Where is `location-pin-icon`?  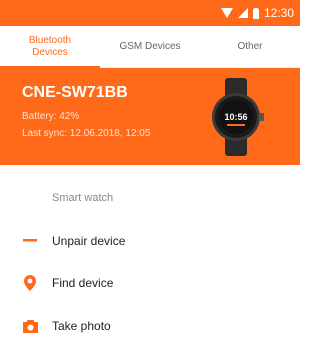
location-pin-icon is located at coordinates (30, 283).